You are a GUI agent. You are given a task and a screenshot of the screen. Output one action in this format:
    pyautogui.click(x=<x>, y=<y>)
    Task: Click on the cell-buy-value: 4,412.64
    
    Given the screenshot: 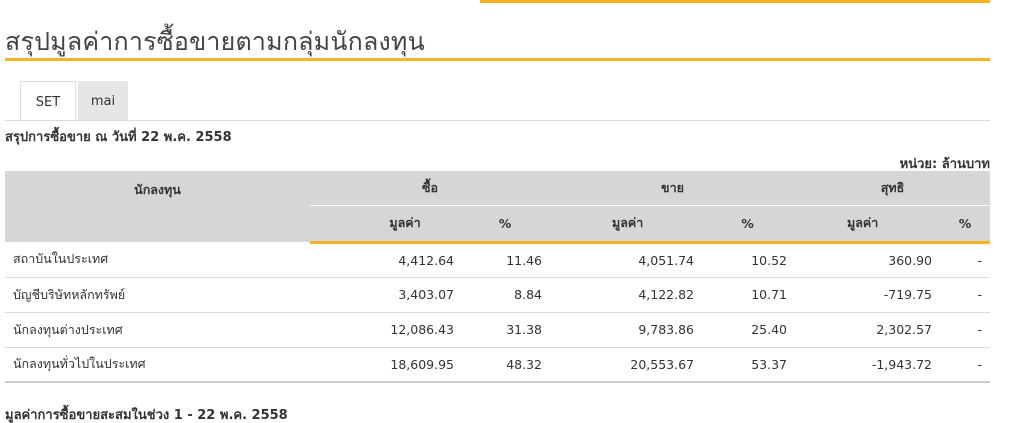 What is the action you would take?
    pyautogui.click(x=385, y=260)
    